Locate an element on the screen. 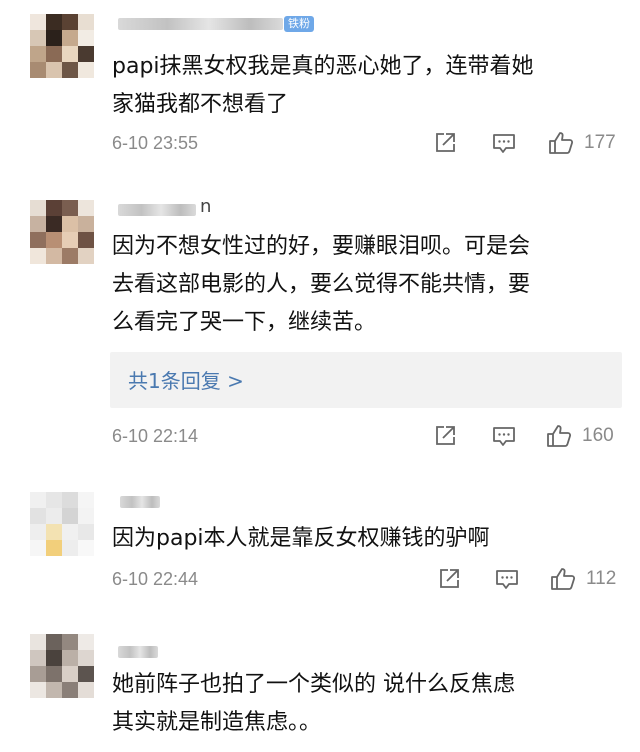 The image size is (640, 752). like-count: 112 is located at coordinates (601, 578).